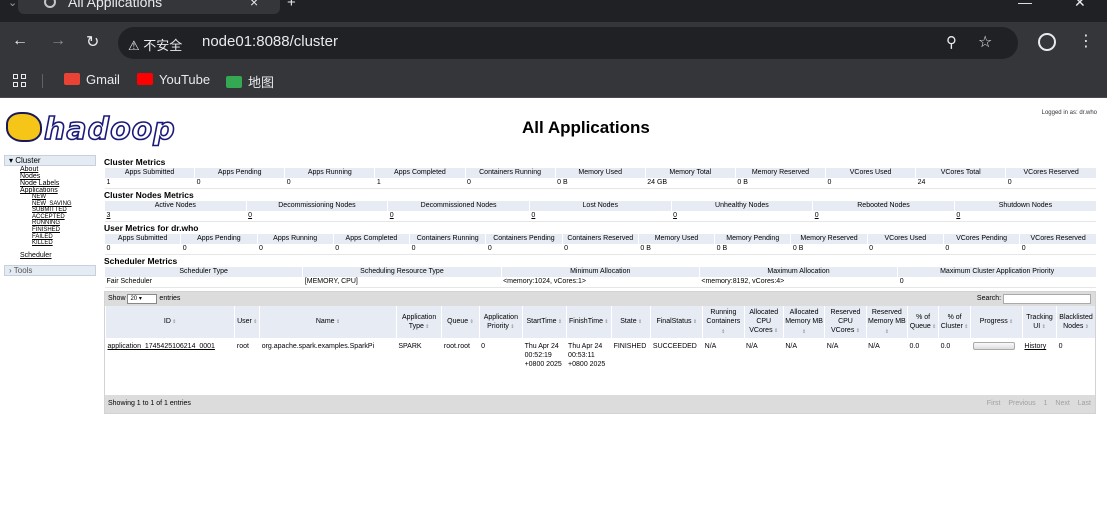 The width and height of the screenshot is (1107, 505). Describe the element at coordinates (996, 322) in the screenshot. I see `column-header: Progress ⇕` at that location.